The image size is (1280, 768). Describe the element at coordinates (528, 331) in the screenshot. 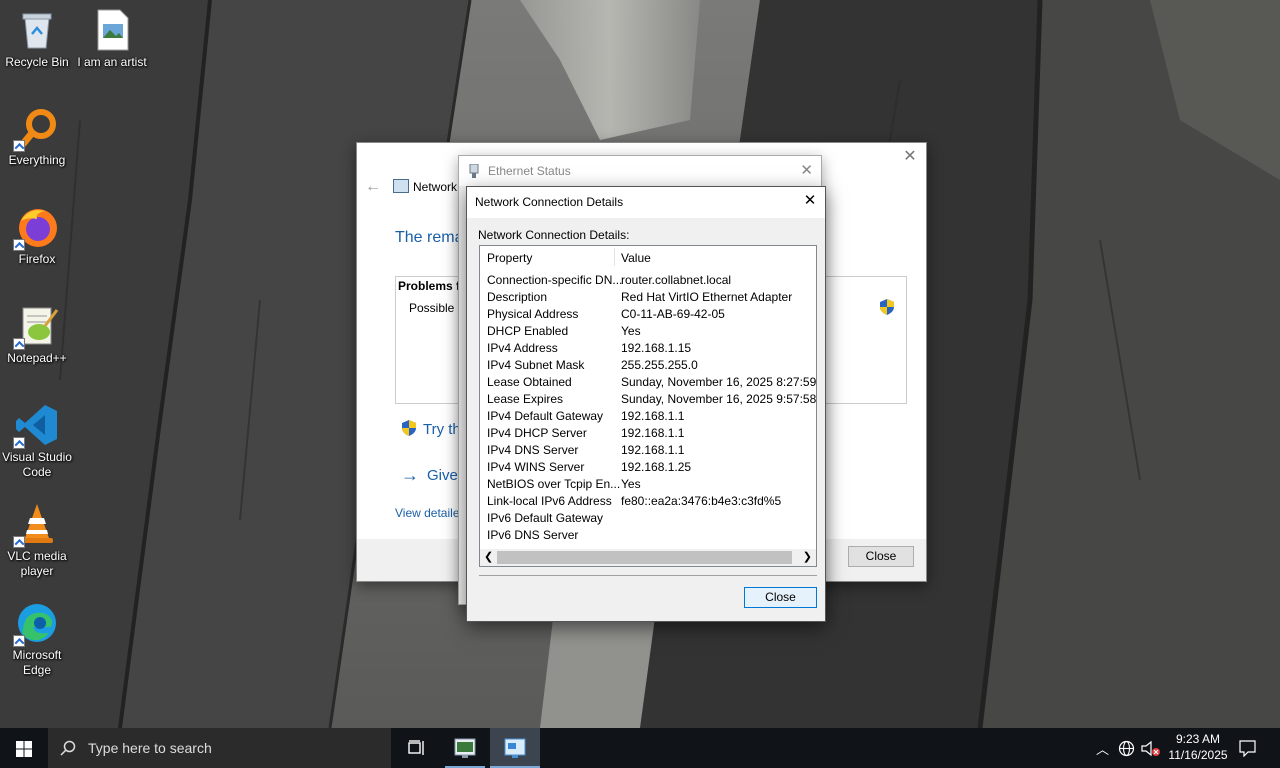

I see `row-property: DHCP Enabled` at that location.